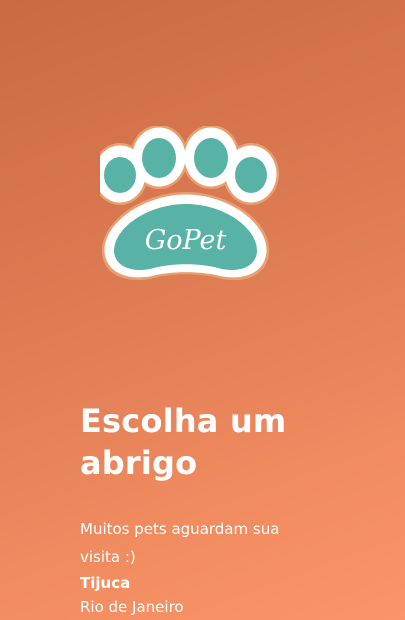 Image resolution: width=405 pixels, height=620 pixels. What do you see at coordinates (180, 543) in the screenshot?
I see `subtitle-text: Muitos pets aguardam sua visita :)` at bounding box center [180, 543].